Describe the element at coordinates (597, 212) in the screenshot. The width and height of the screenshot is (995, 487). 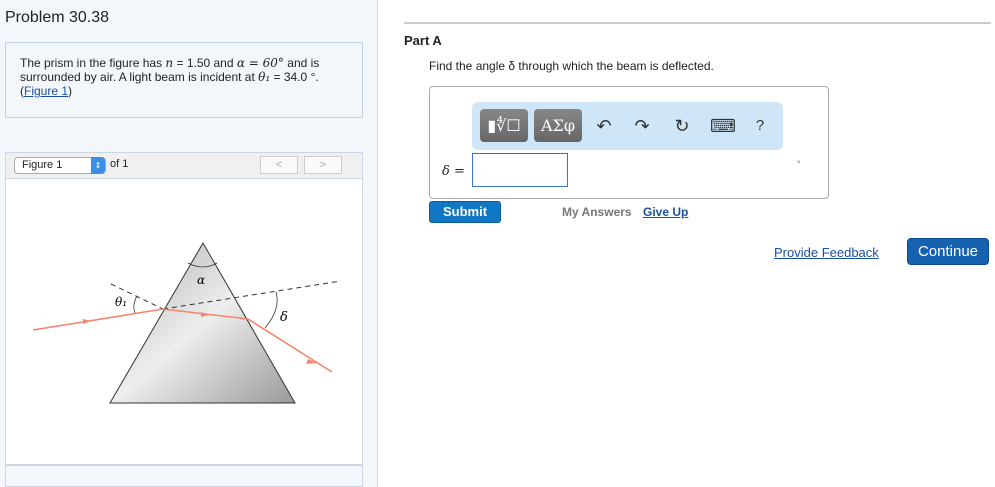
I see `my-answers-link: My Answers` at that location.